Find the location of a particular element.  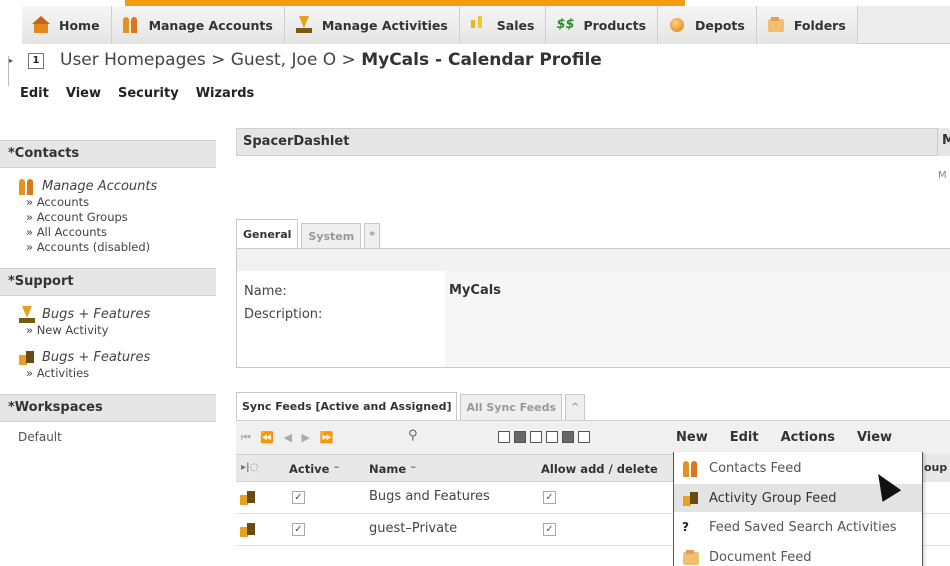

detail-tab-bar: General System * is located at coordinates (309, 234).